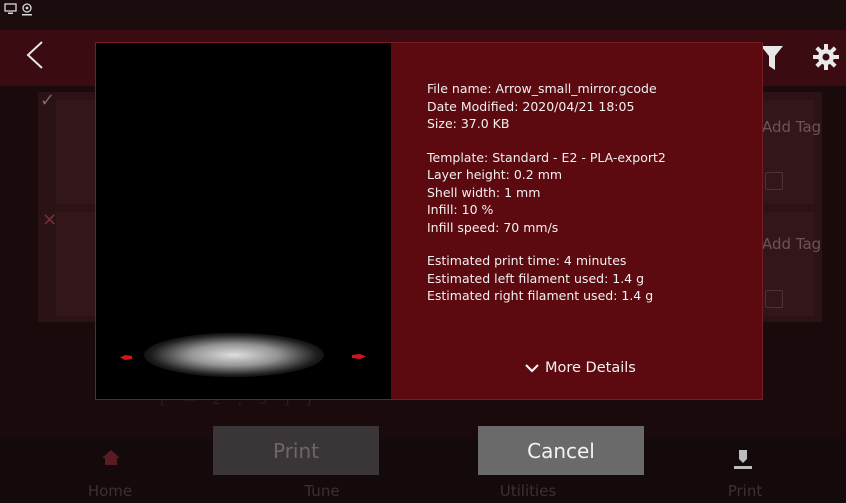  Describe the element at coordinates (423, 15) in the screenshot. I see `status-bar` at that location.